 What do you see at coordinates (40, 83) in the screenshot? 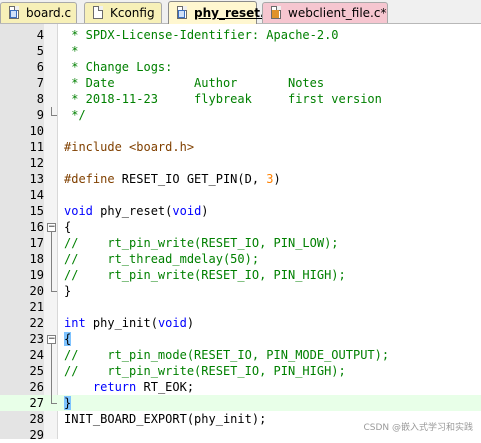
I see `line-number: 7` at bounding box center [40, 83].